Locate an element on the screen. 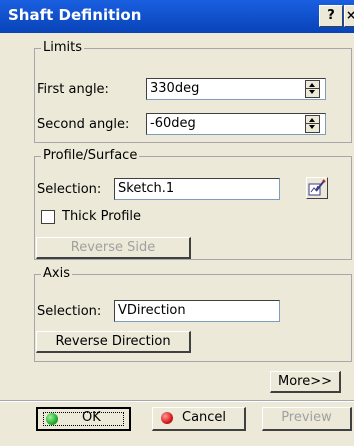  first-angle-spinner is located at coordinates (312, 89).